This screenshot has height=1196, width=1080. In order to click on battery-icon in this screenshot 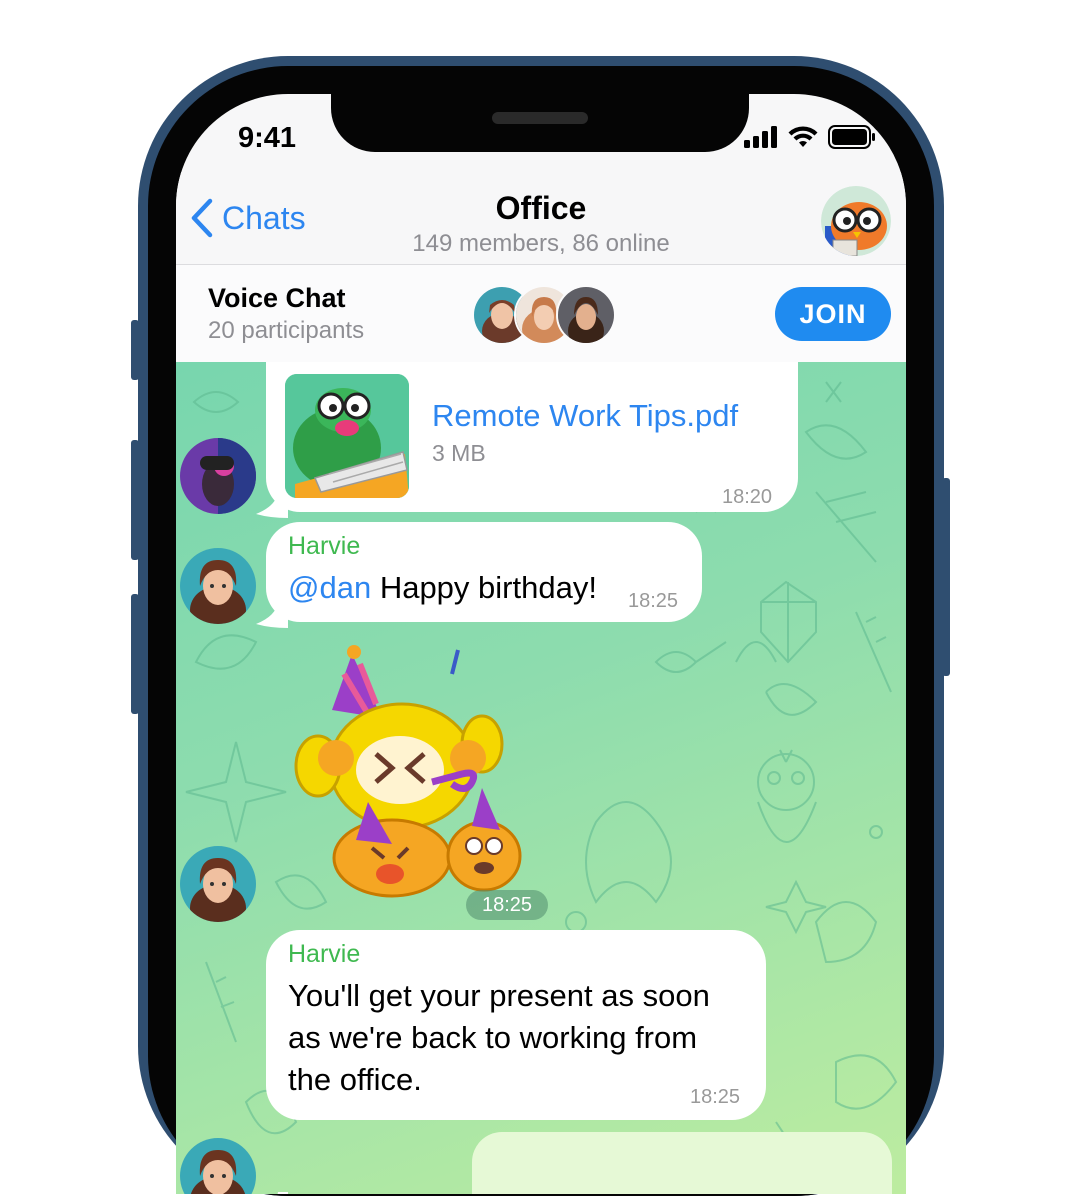, I will do `click(851, 137)`.